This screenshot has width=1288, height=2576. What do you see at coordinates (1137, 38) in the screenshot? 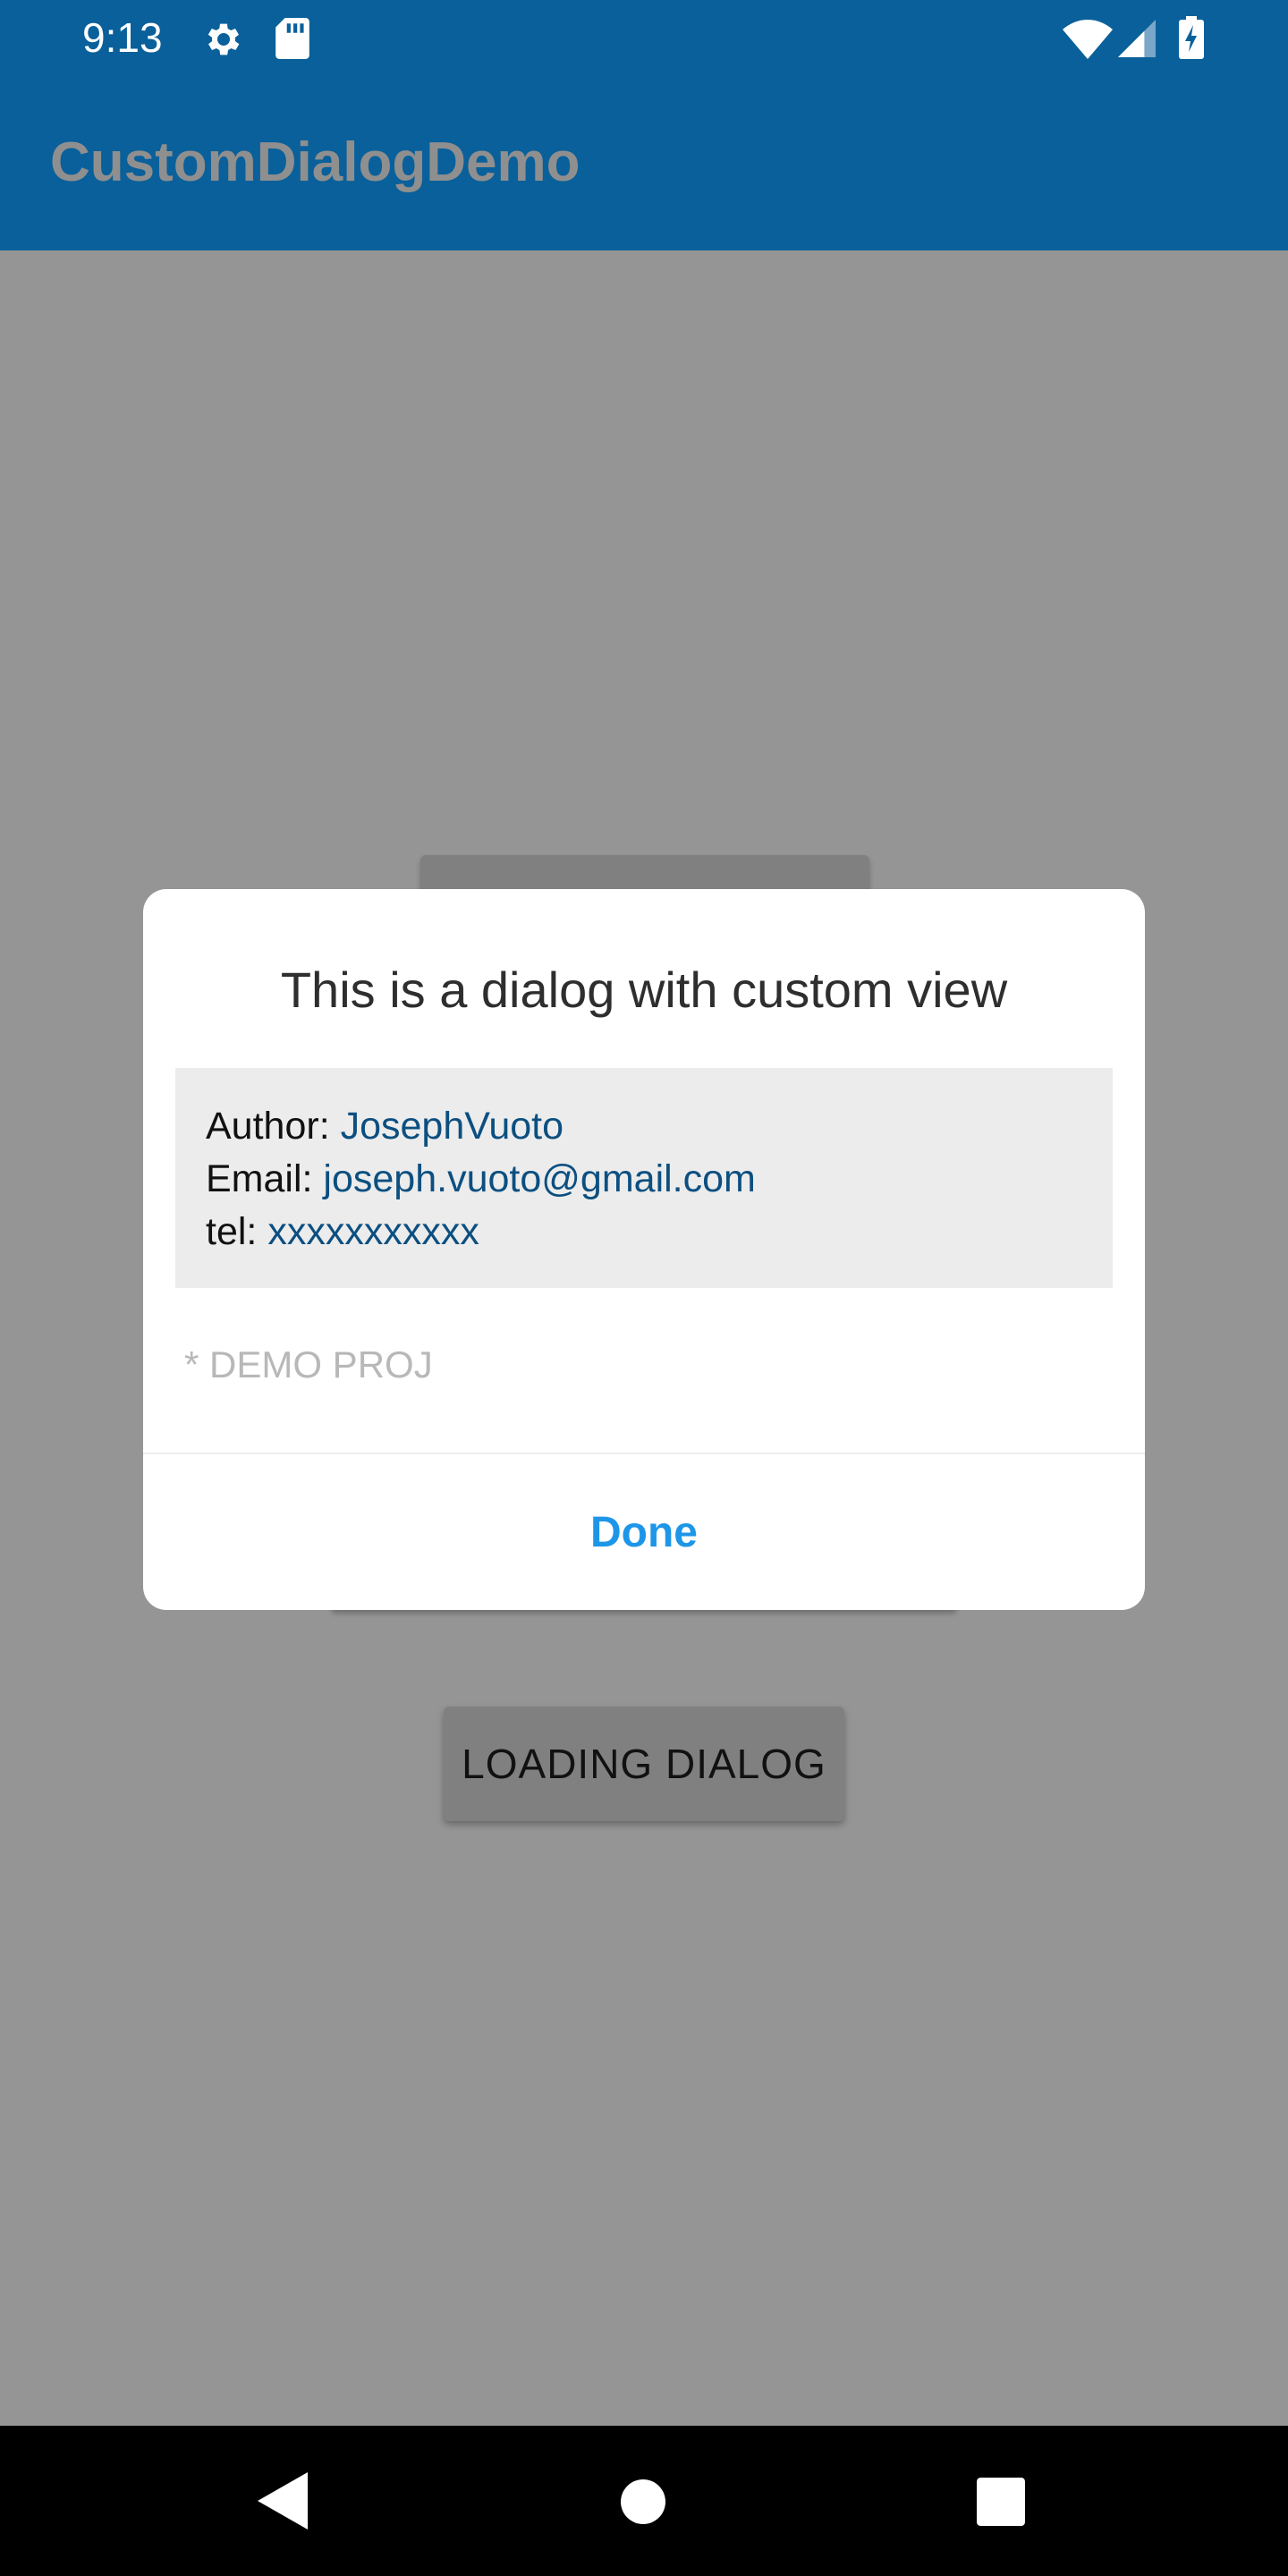
I see `cell-signal-icon` at bounding box center [1137, 38].